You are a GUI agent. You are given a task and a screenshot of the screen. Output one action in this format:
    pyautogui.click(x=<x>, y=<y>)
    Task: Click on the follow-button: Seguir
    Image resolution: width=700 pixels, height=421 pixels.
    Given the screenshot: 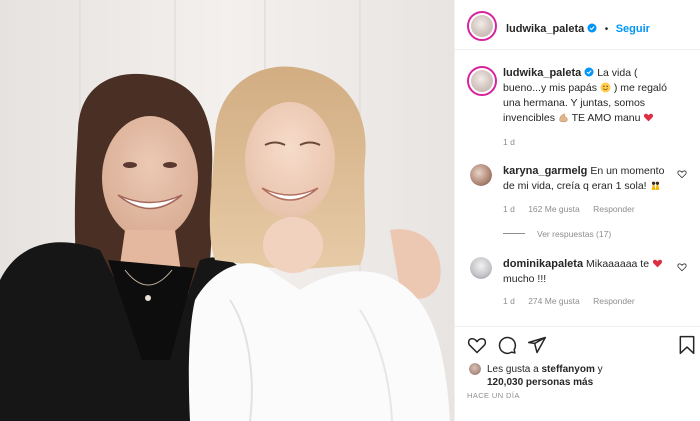 What is the action you would take?
    pyautogui.click(x=633, y=29)
    